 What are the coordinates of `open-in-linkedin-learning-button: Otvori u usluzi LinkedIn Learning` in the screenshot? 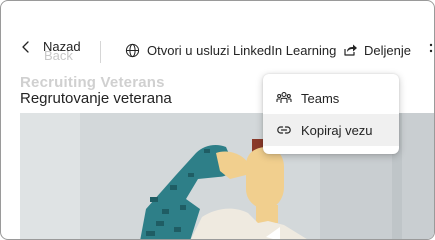 It's located at (230, 50).